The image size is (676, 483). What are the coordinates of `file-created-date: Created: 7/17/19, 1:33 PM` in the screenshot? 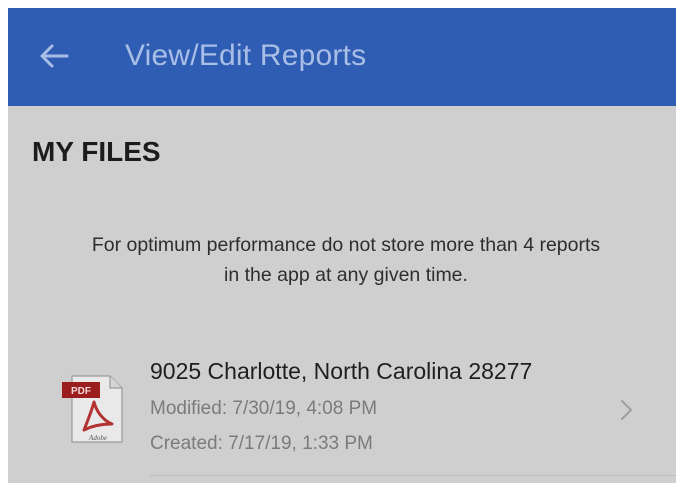 It's located at (261, 443).